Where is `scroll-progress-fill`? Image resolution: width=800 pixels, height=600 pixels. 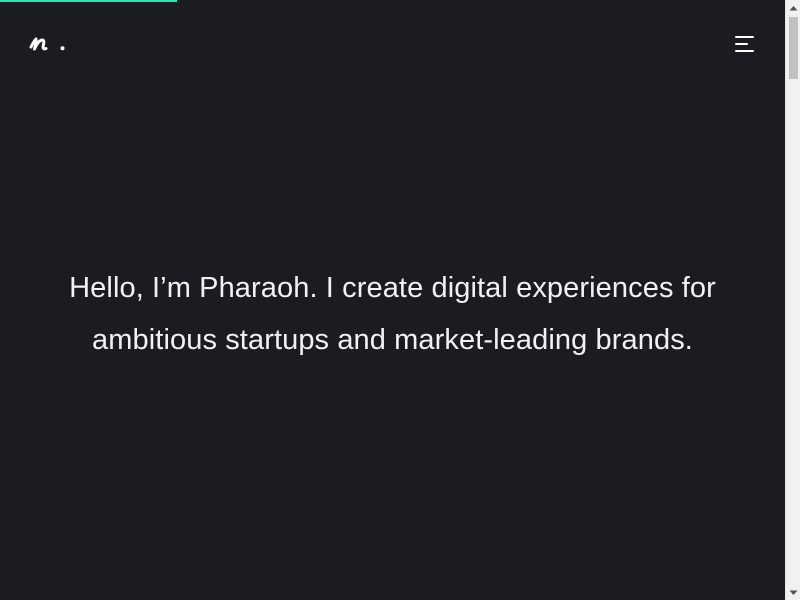
scroll-progress-fill is located at coordinates (88, 1).